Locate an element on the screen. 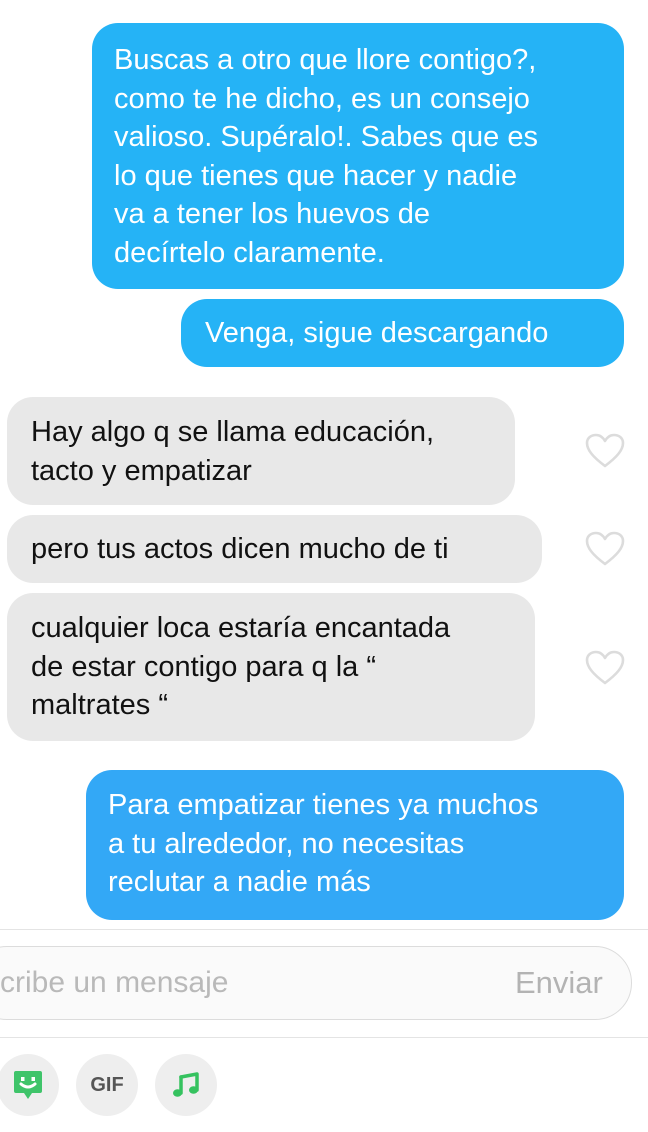 This screenshot has width=648, height=1132. gif-button: GIF is located at coordinates (107, 1085).